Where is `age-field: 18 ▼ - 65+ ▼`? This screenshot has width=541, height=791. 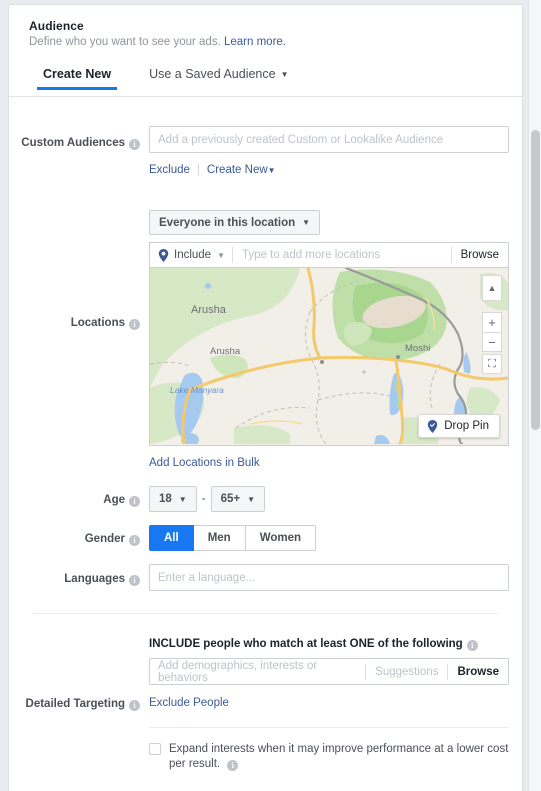 age-field: 18 ▼ - 65+ ▼ is located at coordinates (327, 499).